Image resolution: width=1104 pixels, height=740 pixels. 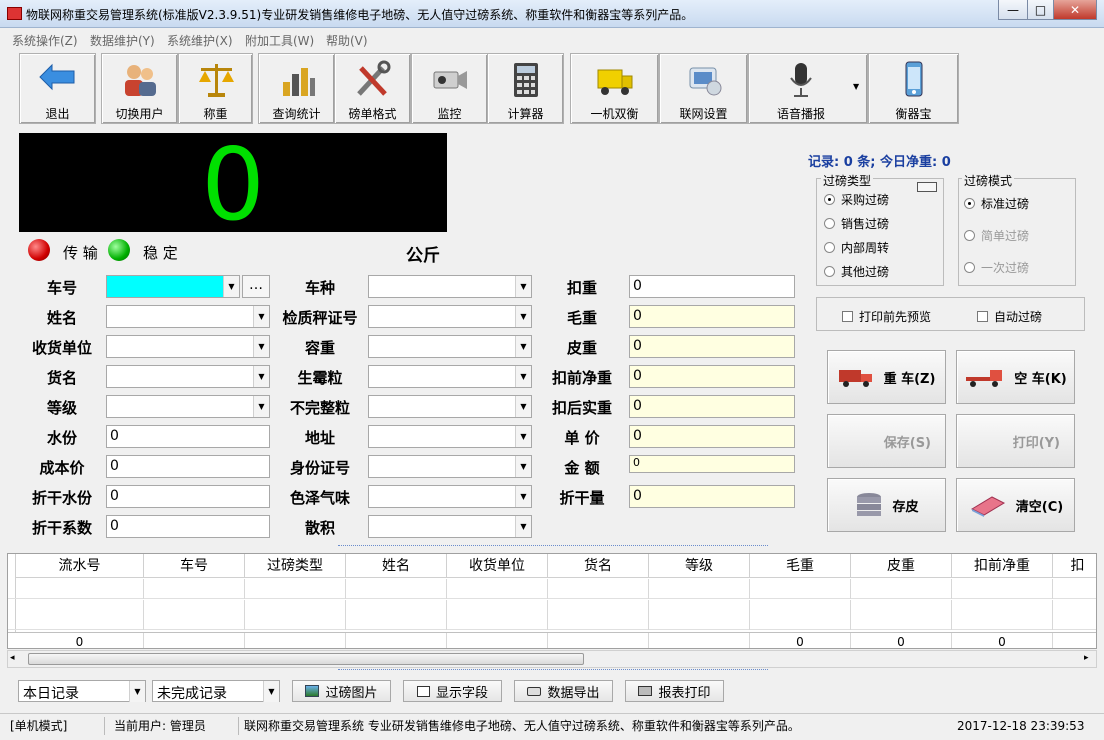 I want to click on grid-header-7: 毛重, so click(x=800, y=566).